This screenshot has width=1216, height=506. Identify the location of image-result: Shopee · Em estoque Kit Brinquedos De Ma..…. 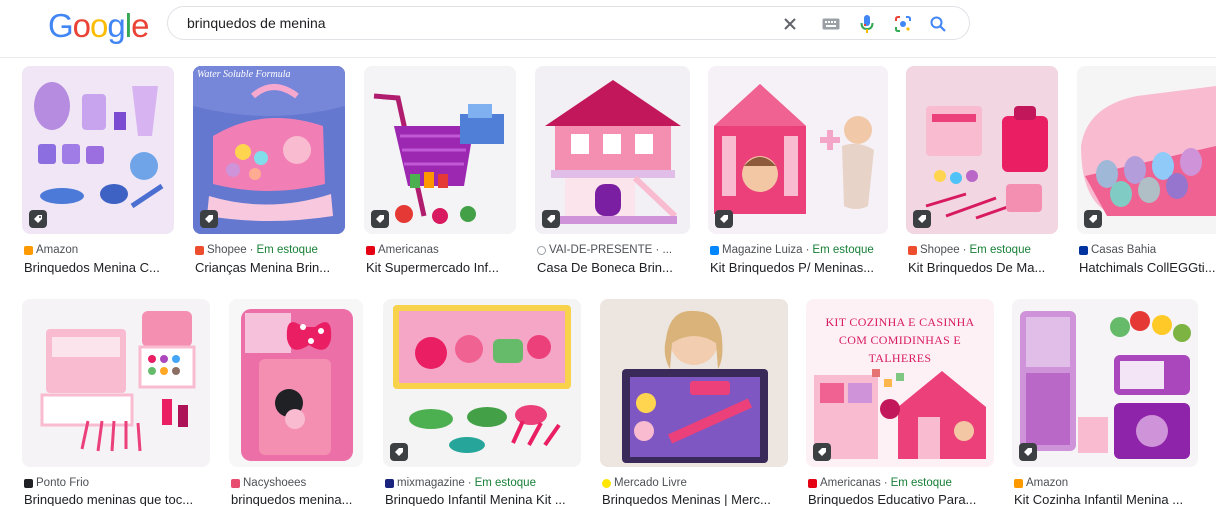
(982, 173).